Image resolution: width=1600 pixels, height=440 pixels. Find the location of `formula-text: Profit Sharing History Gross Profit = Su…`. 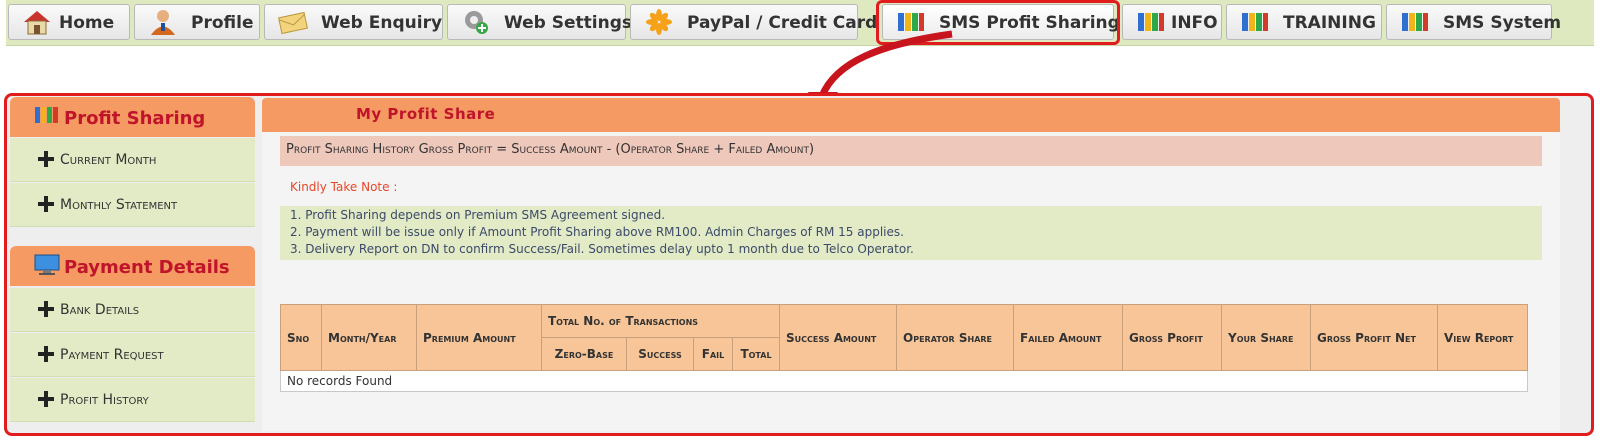

formula-text: Profit Sharing History Gross Profit = Su… is located at coordinates (550, 149).